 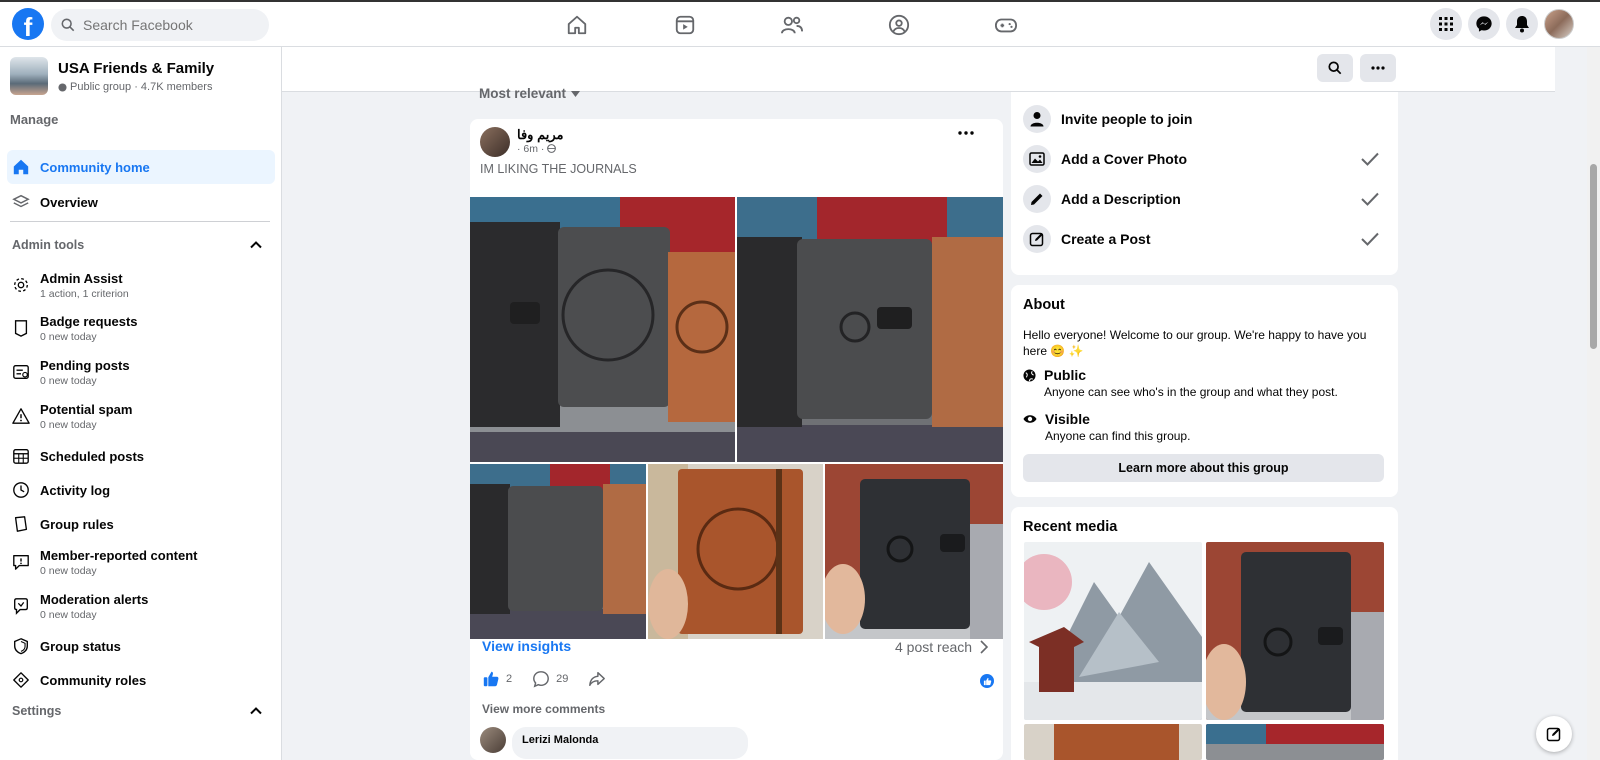 I want to click on admin-tools-title: Admin tools, so click(x=48, y=245).